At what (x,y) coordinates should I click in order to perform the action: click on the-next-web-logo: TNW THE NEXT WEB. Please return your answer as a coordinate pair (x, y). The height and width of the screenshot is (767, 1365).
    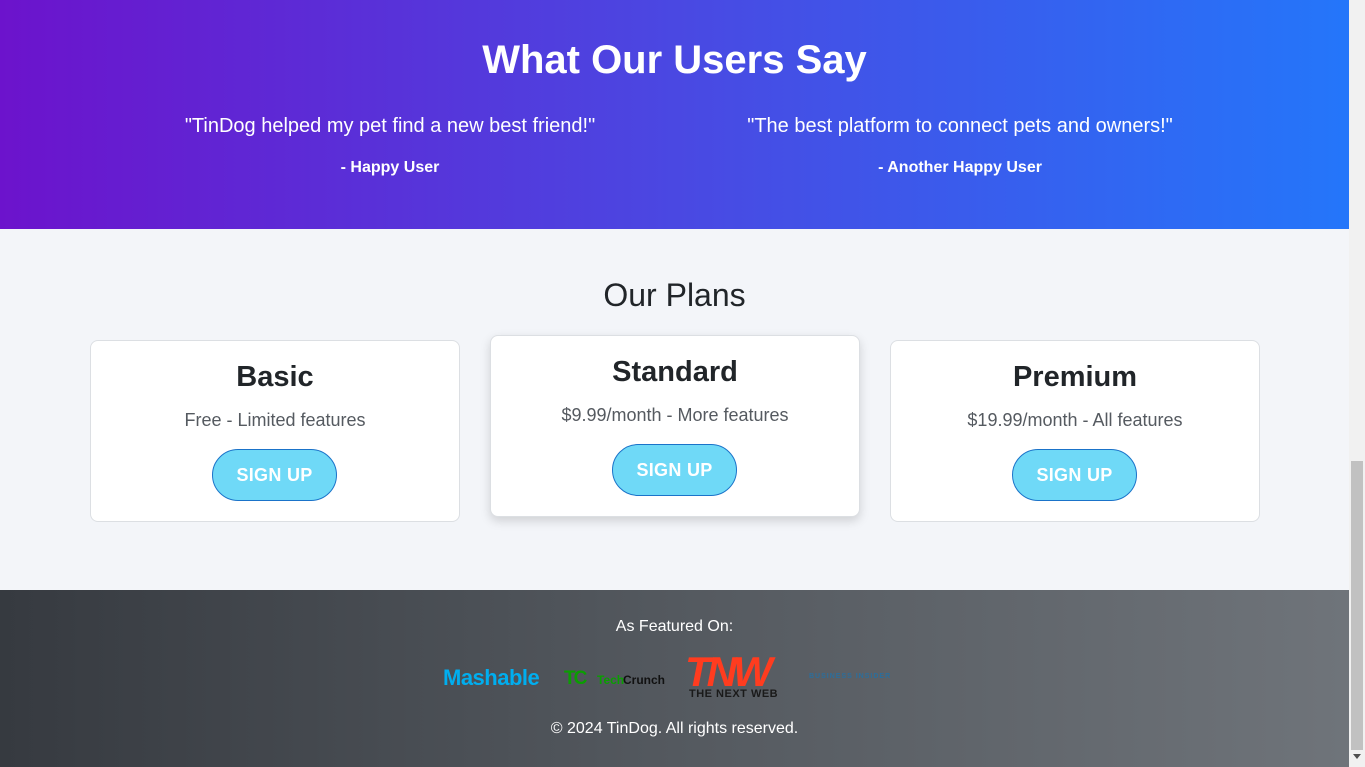
    Looking at the image, I should click on (735, 674).